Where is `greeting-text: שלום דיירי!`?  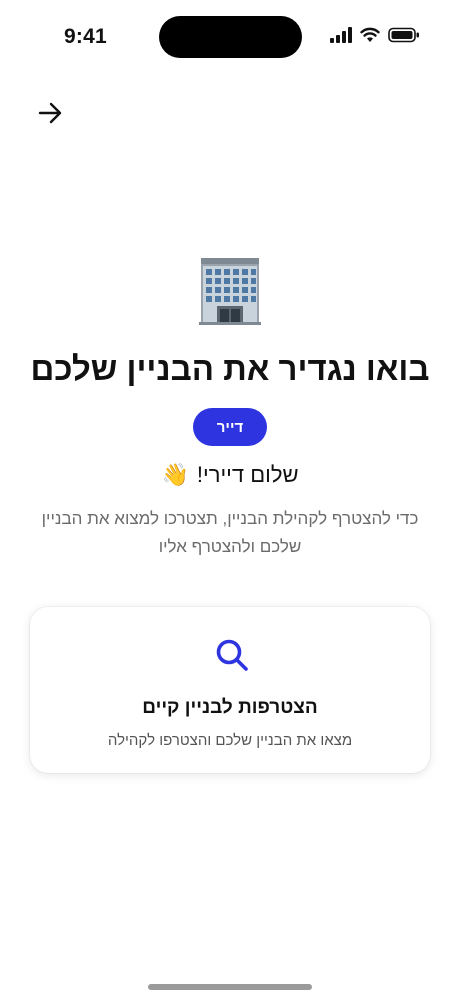
greeting-text: שלום דיירי! is located at coordinates (247, 474).